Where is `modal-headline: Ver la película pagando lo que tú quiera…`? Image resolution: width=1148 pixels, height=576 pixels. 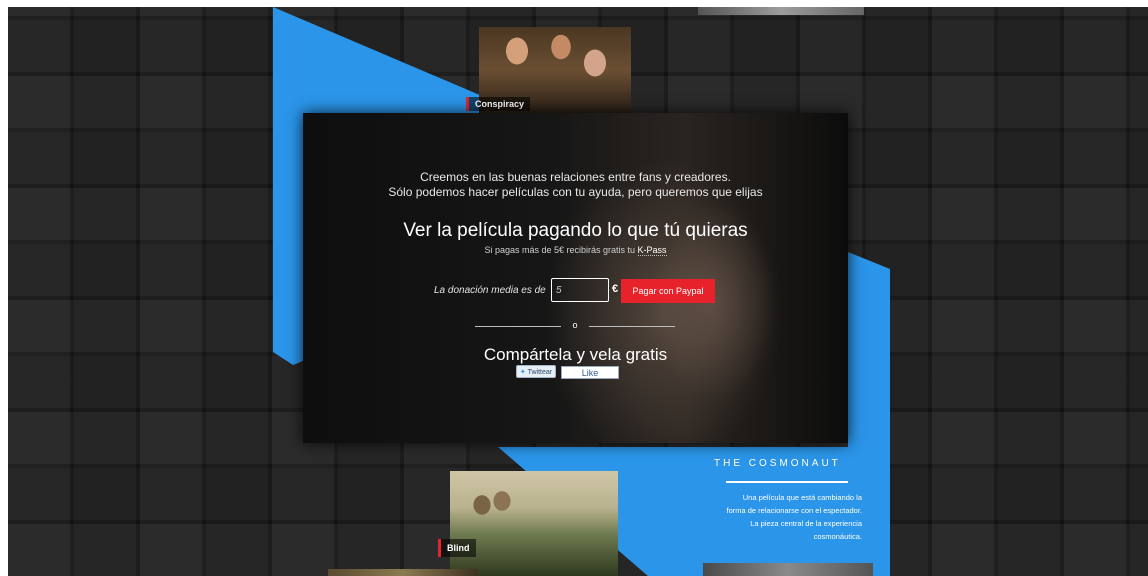
modal-headline: Ver la película pagando lo que tú quiera… is located at coordinates (575, 230).